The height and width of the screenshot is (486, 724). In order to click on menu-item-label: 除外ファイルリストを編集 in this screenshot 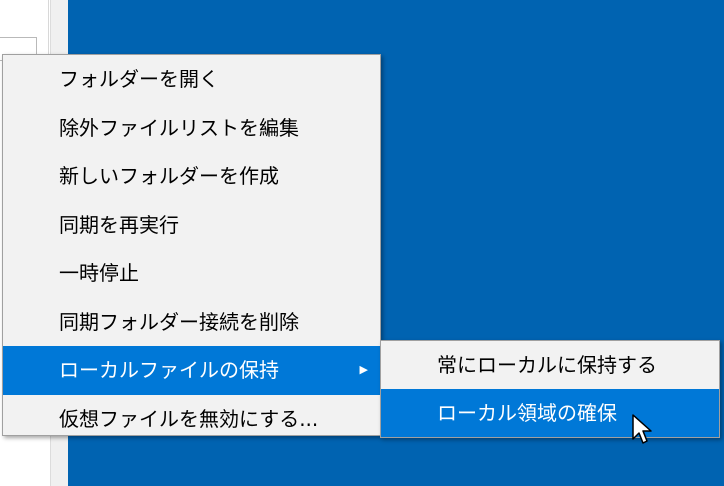, I will do `click(179, 127)`.